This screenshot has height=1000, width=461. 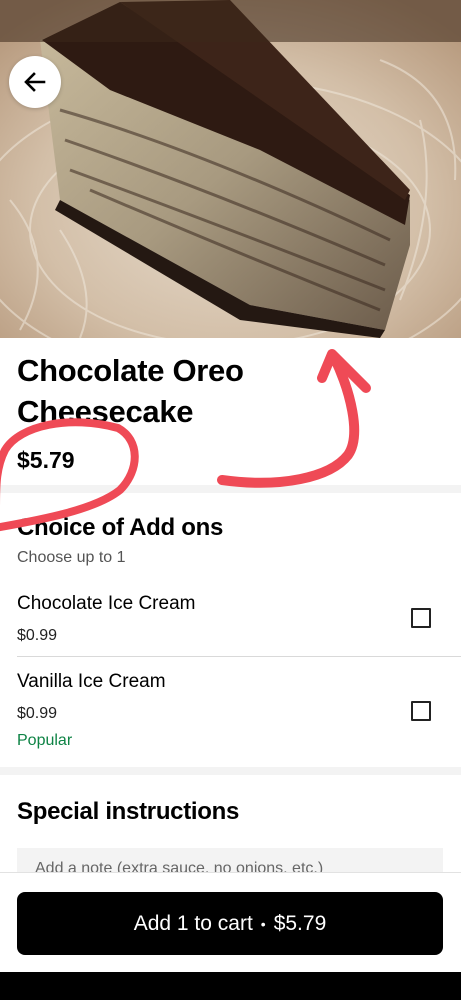 I want to click on addons-title: Choice of Add ons, so click(x=120, y=527).